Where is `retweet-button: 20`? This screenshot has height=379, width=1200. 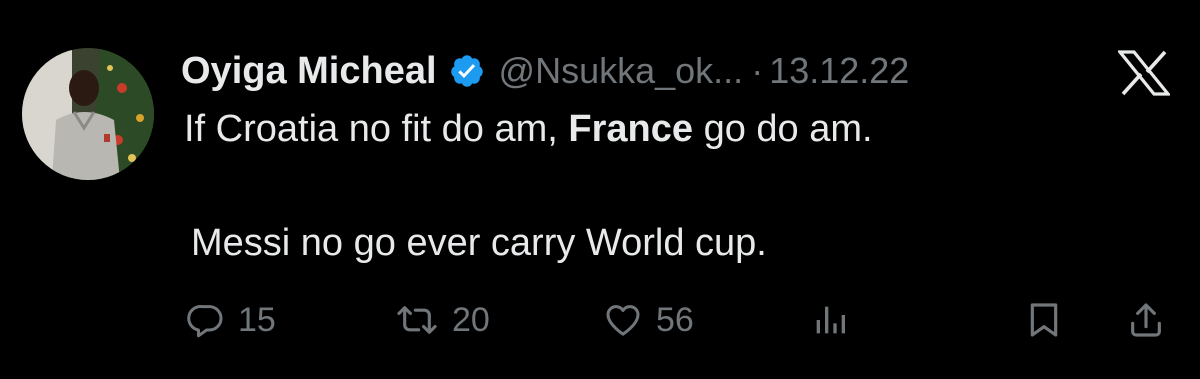 retweet-button: 20 is located at coordinates (442, 320).